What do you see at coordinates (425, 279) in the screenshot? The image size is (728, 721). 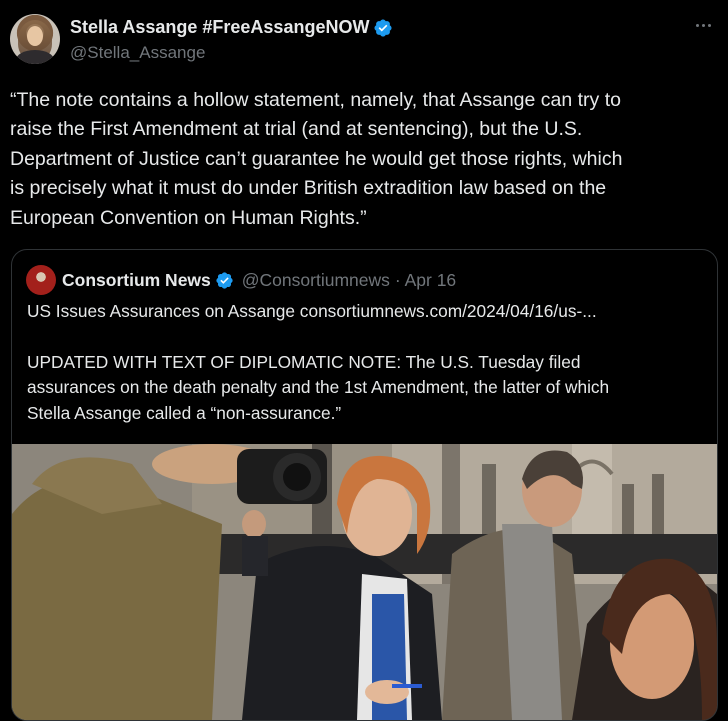 I see `quoted-date: · Apr 16` at bounding box center [425, 279].